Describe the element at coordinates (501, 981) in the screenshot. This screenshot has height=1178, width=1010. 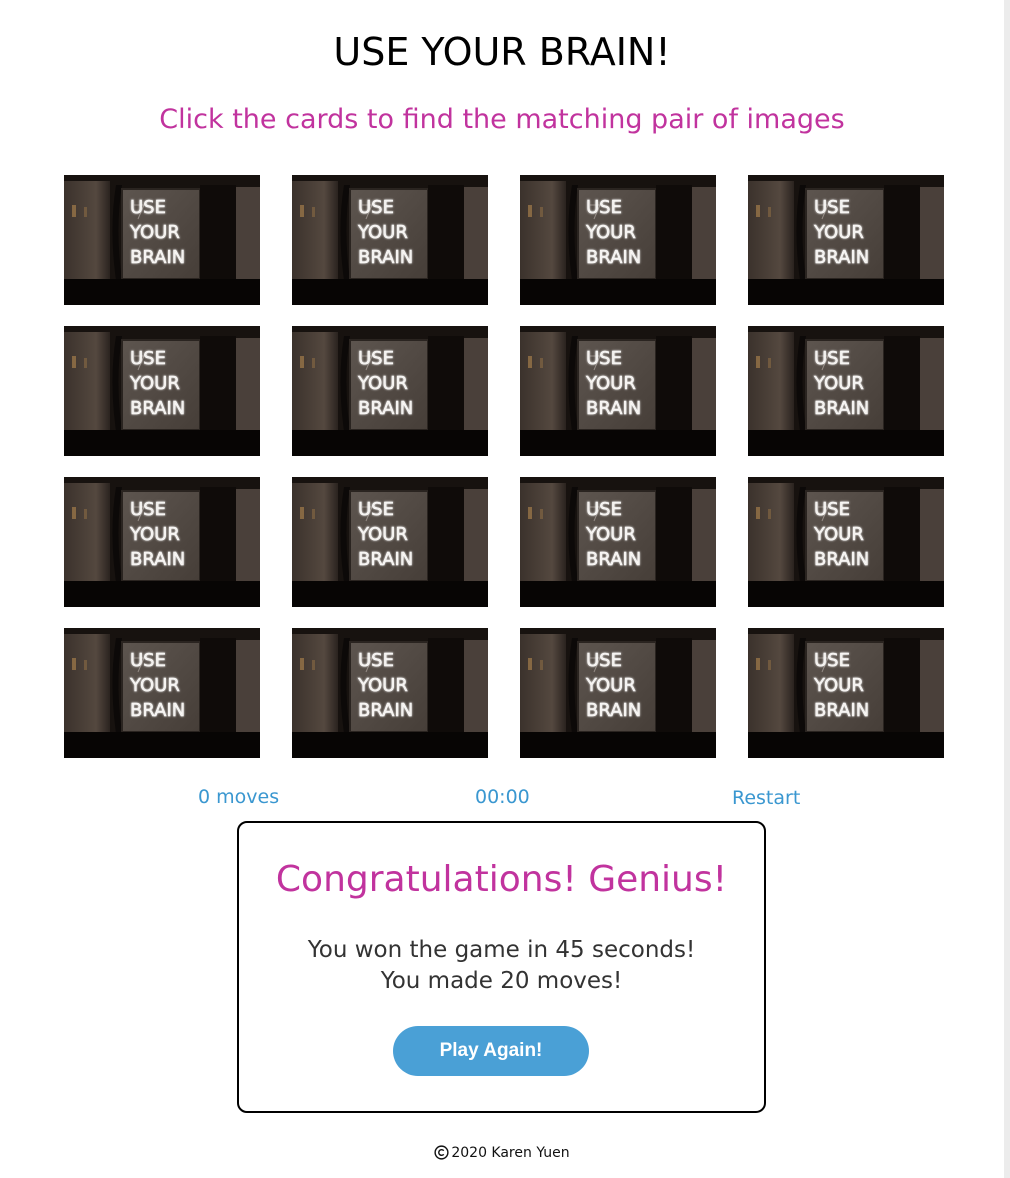
I see `modal-moves-message: You made 20 moves!` at that location.